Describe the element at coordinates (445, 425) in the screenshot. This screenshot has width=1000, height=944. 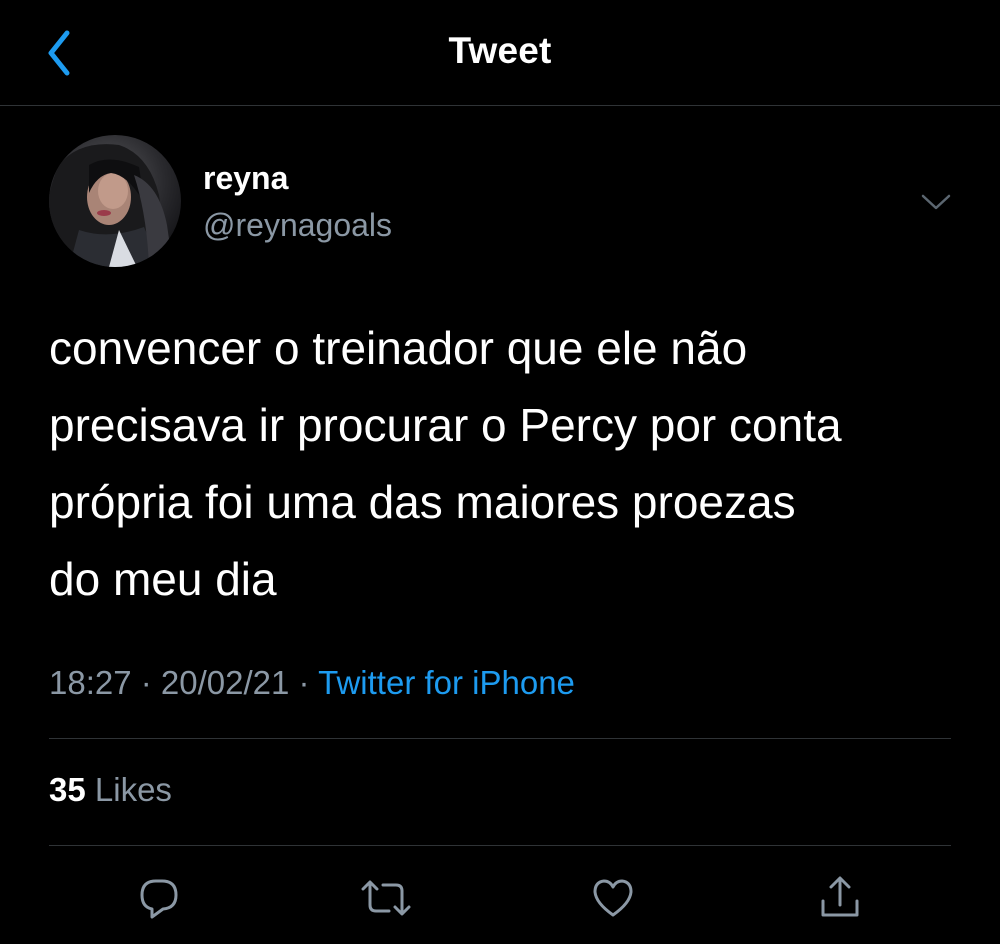
I see `tweet-text-line: precisava ir procurar o Percy por conta` at that location.